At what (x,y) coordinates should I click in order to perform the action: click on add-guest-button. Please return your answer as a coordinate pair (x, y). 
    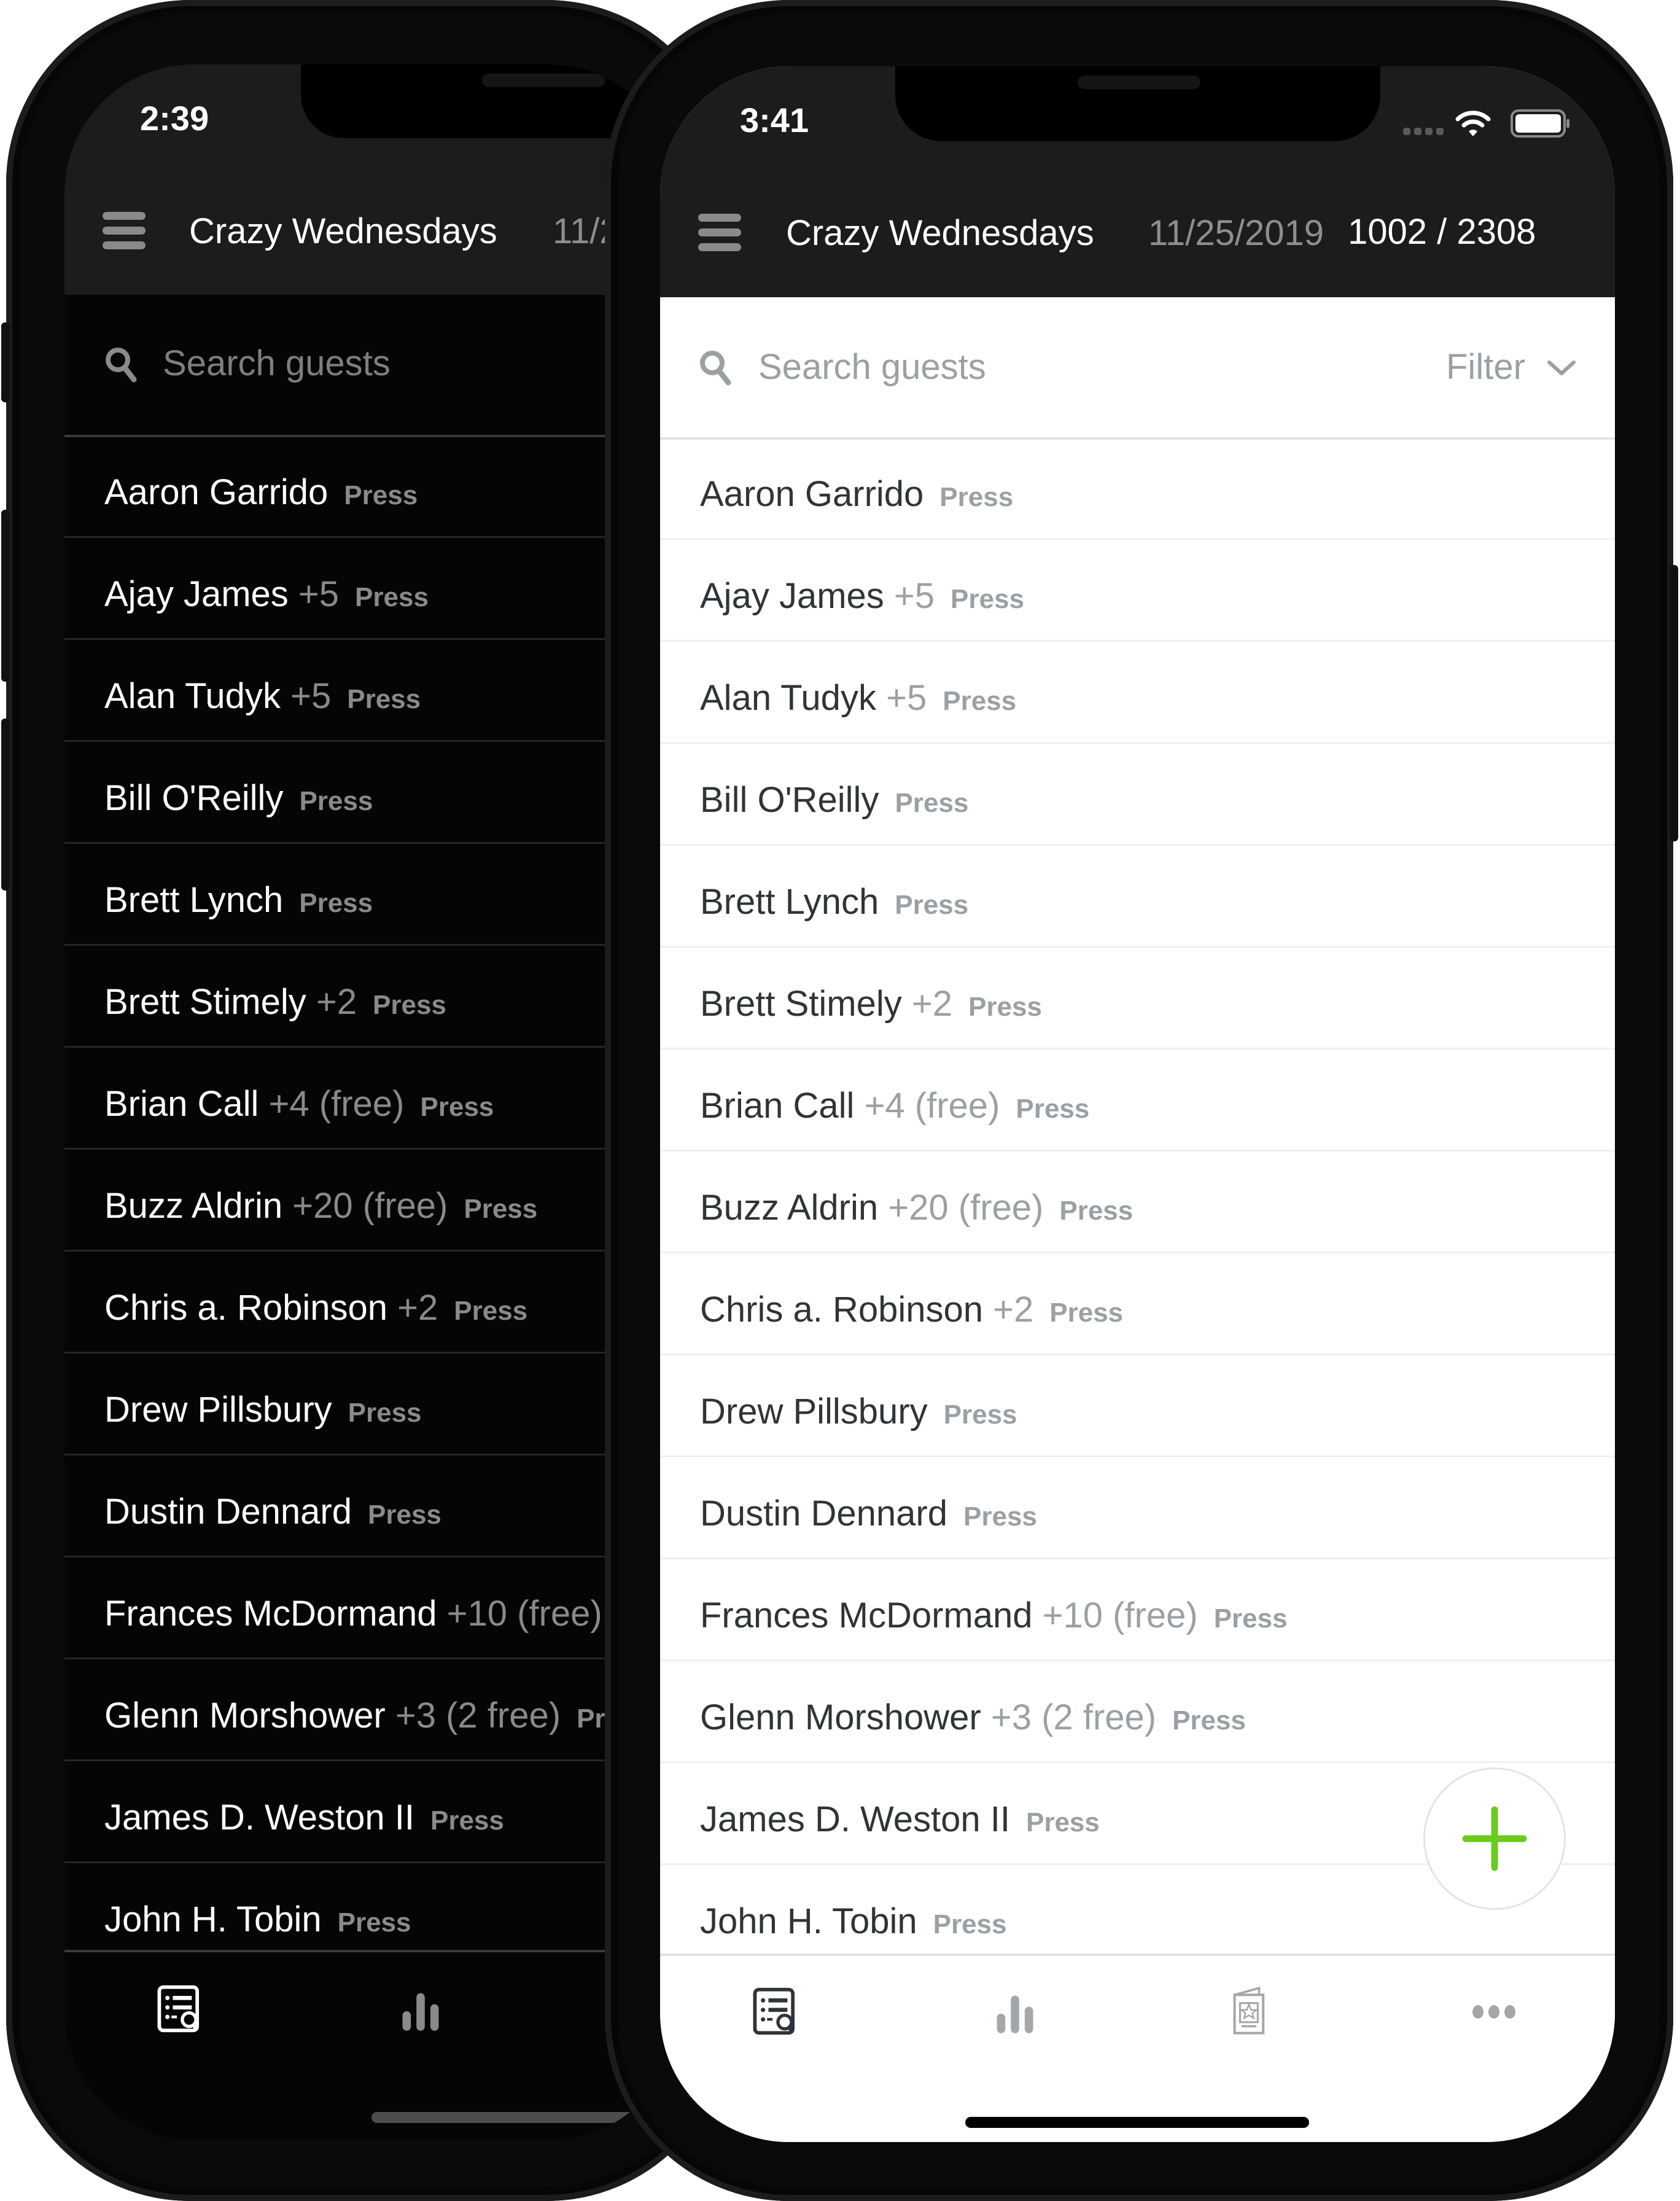
    Looking at the image, I should click on (1494, 1838).